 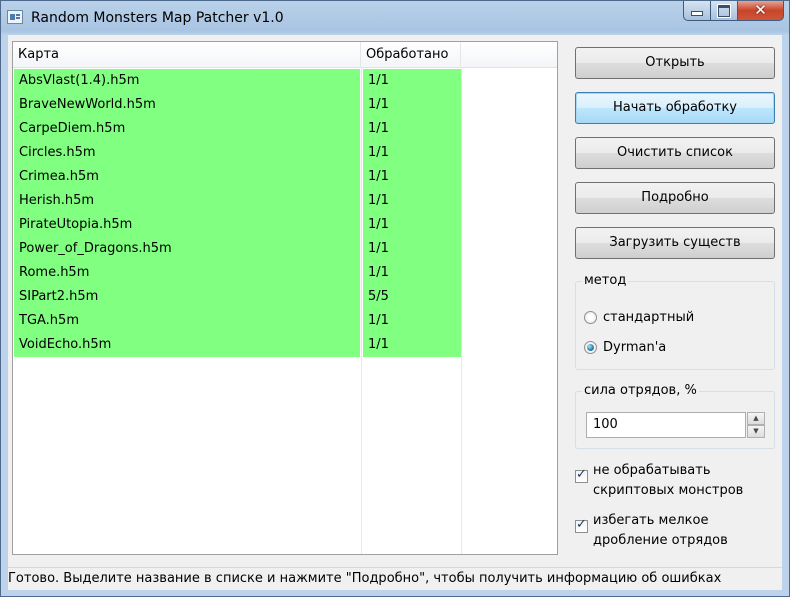 I want to click on cell-map-name: Circles.h5m, so click(x=187, y=153).